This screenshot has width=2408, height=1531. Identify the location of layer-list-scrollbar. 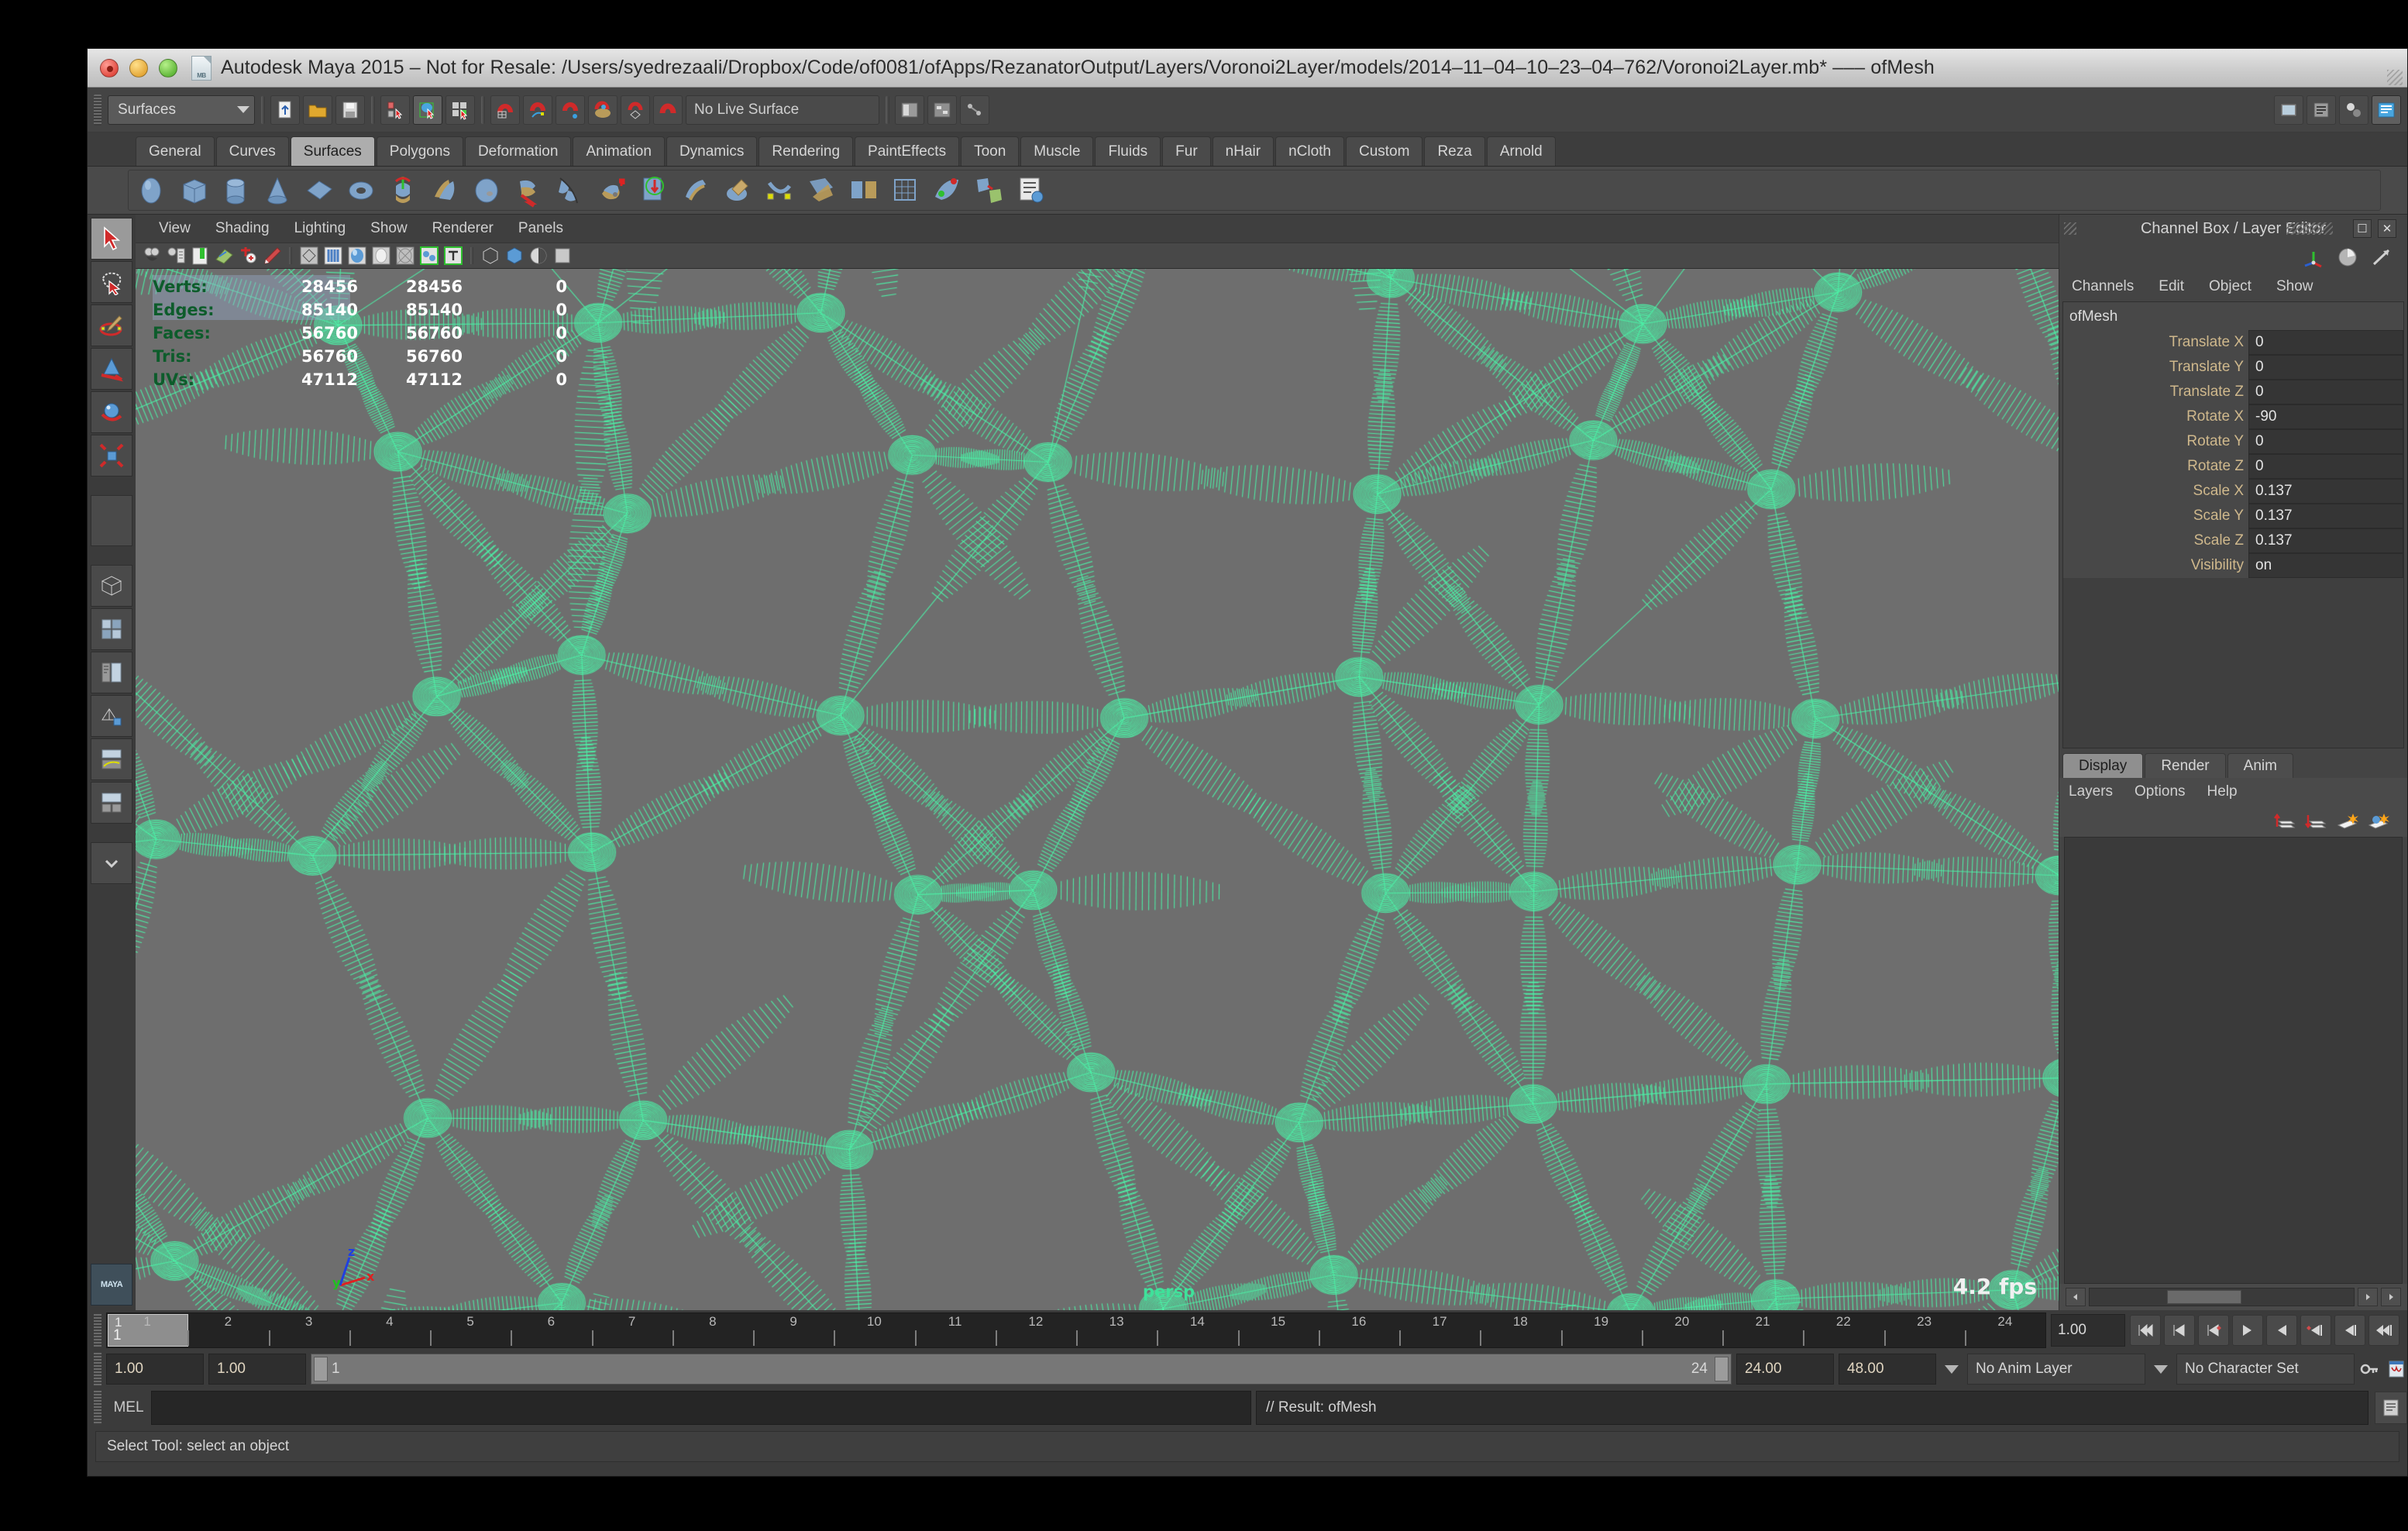
(2233, 1297).